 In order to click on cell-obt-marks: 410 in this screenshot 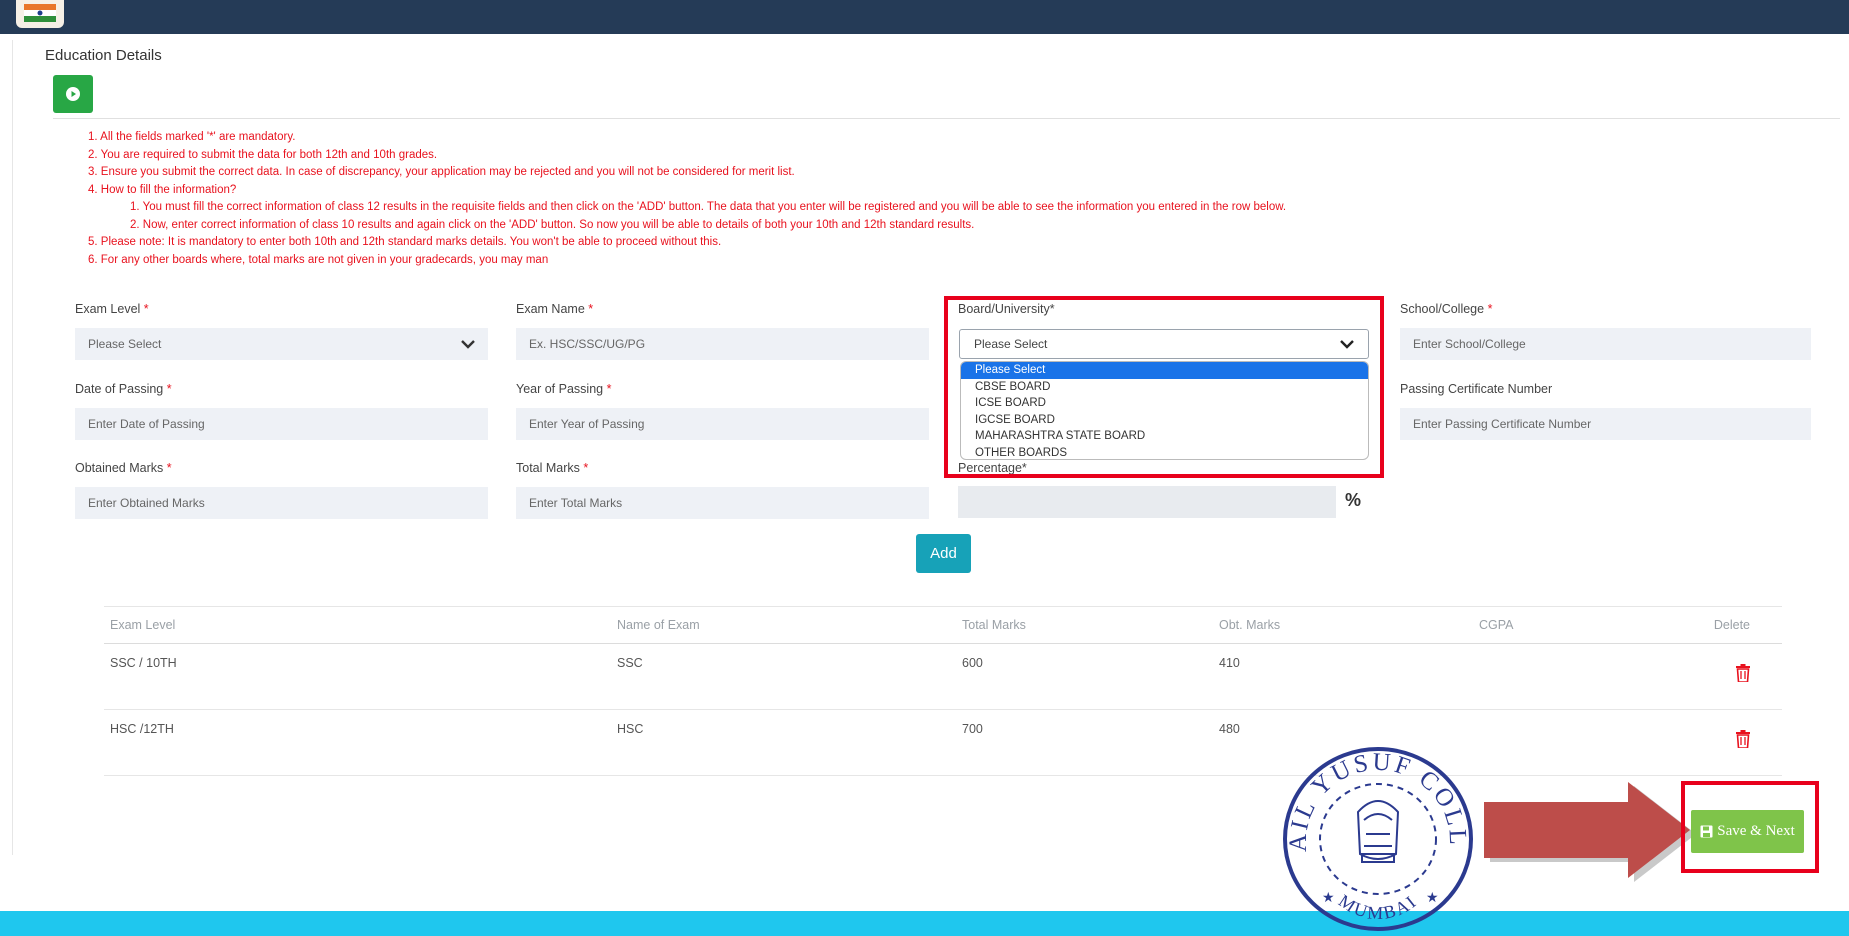, I will do `click(1343, 676)`.